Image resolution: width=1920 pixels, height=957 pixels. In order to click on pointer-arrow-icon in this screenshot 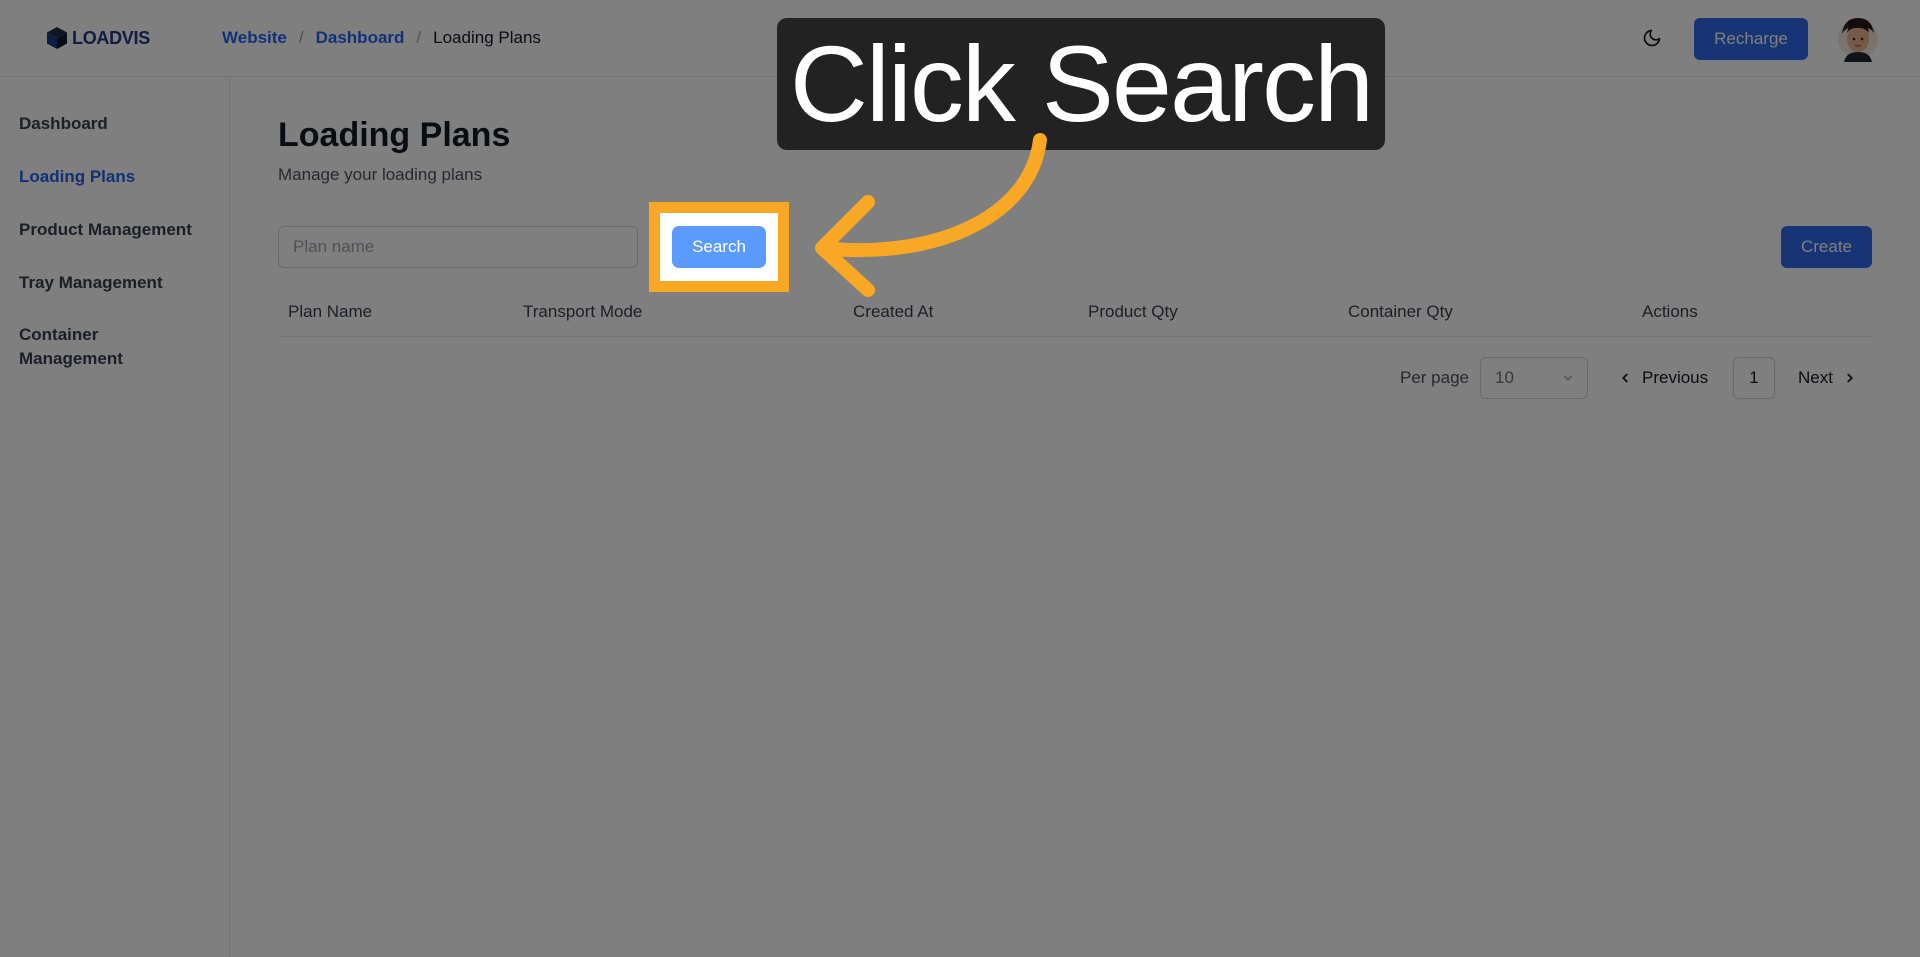, I will do `click(931, 215)`.